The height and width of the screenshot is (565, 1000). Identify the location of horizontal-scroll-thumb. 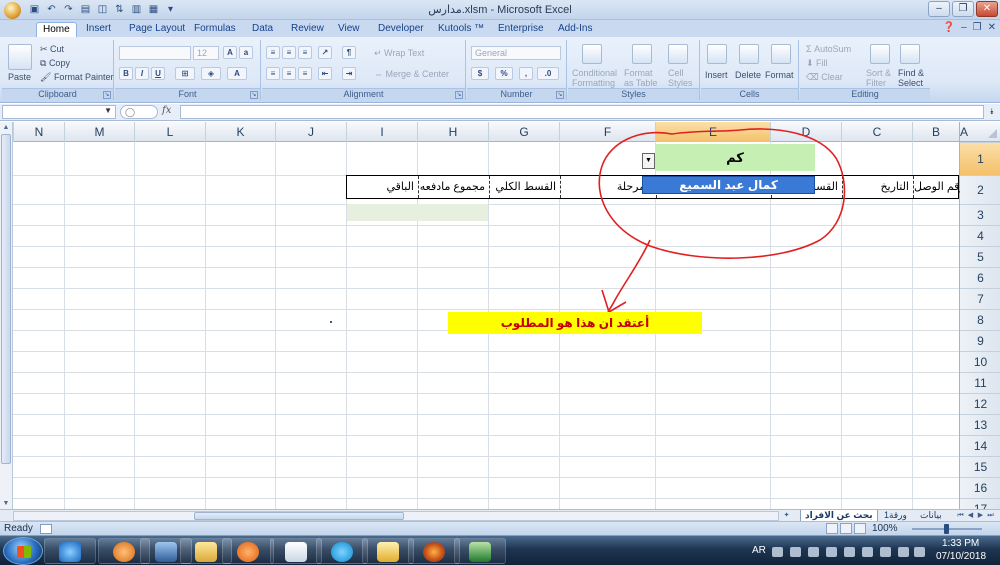
(299, 516).